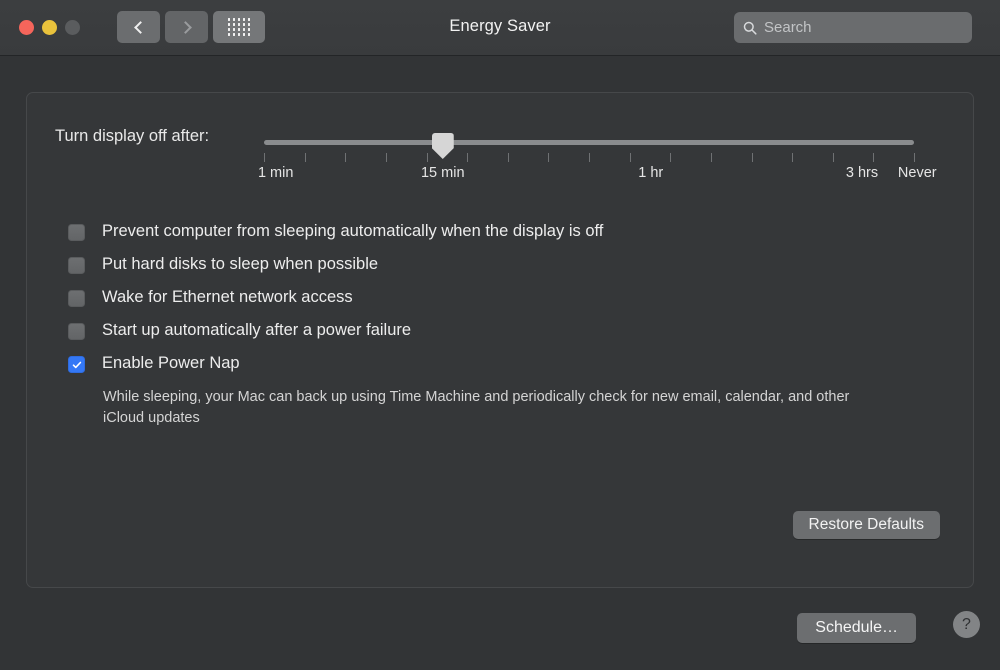  What do you see at coordinates (508, 369) in the screenshot?
I see `checkbox-row-enable-power-nap: Enable Power Nap` at bounding box center [508, 369].